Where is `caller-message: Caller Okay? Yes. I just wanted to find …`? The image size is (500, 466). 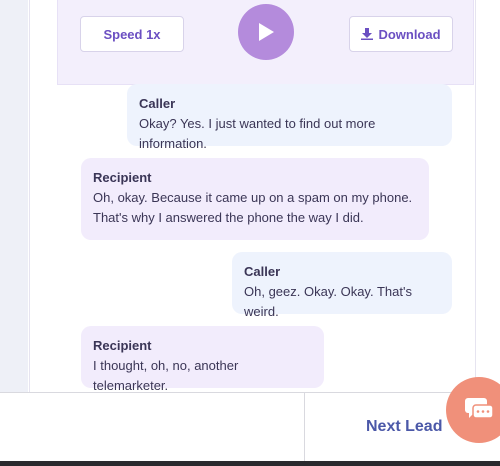 caller-message: Caller Okay? Yes. I just wanted to find … is located at coordinates (289, 117).